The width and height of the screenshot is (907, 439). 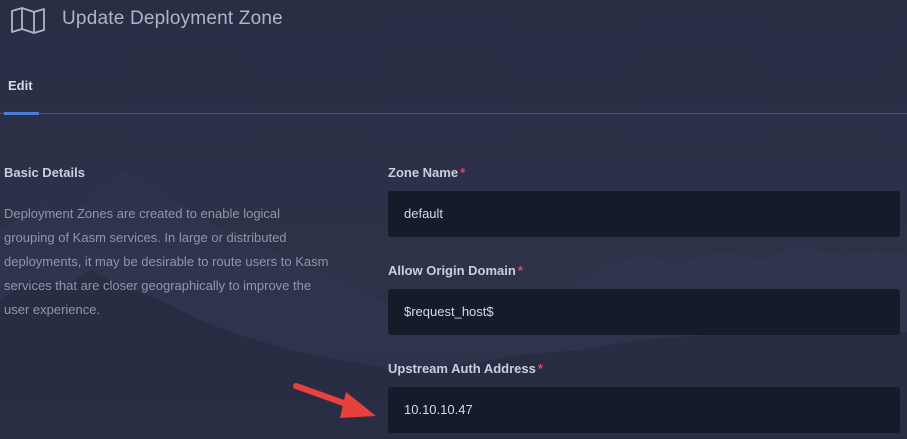 I want to click on upstream-auth-address-label: Upstream Auth Address *, so click(x=465, y=368).